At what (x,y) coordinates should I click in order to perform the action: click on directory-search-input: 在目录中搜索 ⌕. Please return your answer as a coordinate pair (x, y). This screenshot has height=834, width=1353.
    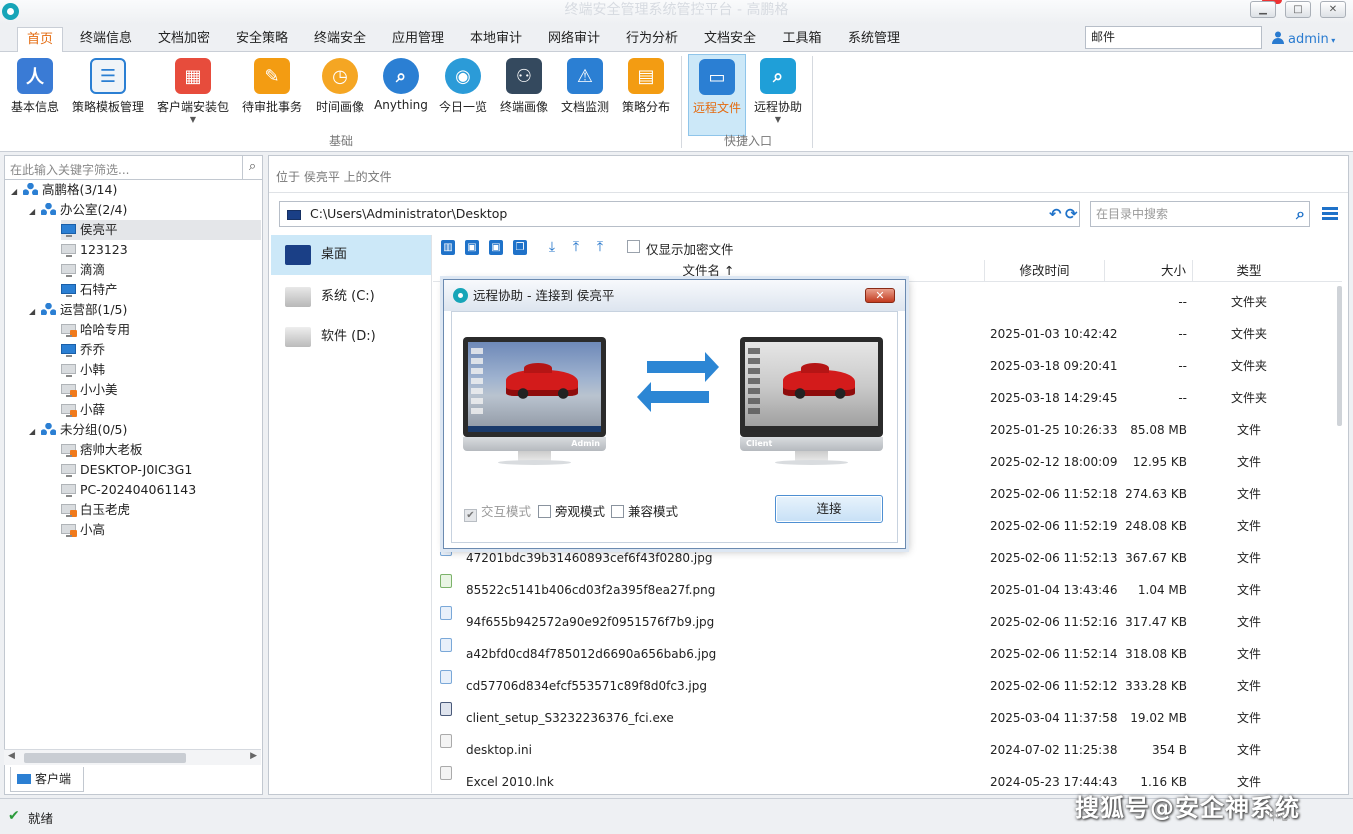
    Looking at the image, I should click on (1200, 214).